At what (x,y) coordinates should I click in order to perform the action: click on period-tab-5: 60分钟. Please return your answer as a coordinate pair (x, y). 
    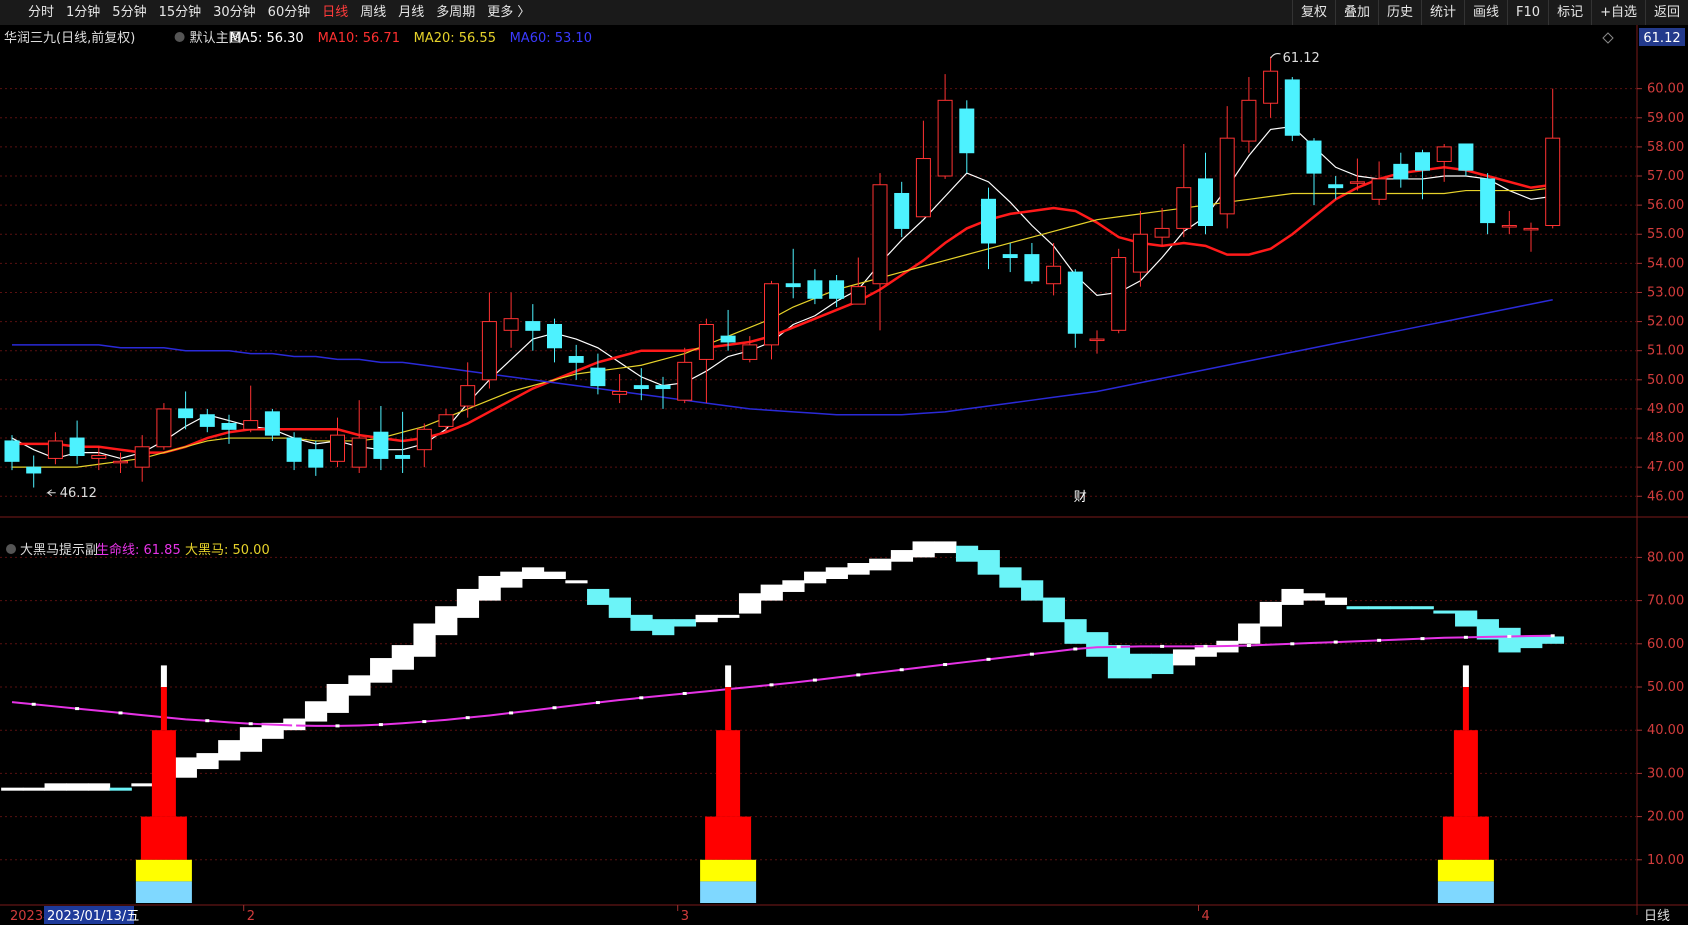
    Looking at the image, I should click on (289, 12).